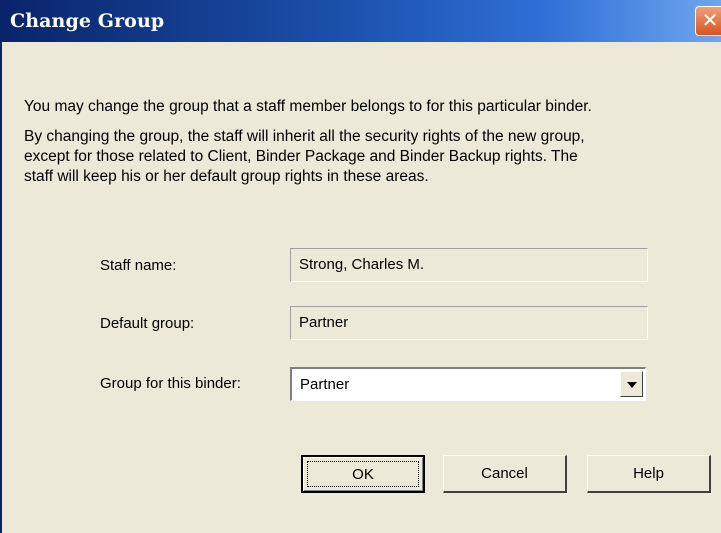 Image resolution: width=721 pixels, height=533 pixels. What do you see at coordinates (324, 322) in the screenshot?
I see `default-group-value: Partner` at bounding box center [324, 322].